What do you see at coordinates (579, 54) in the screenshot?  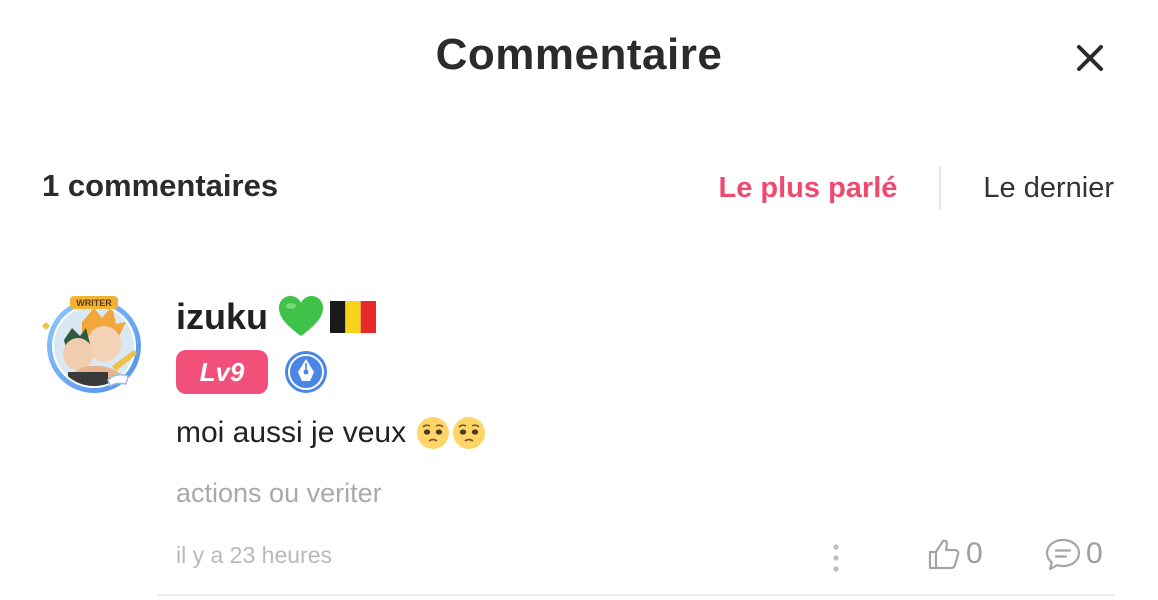 I see `page-title: Commentaire` at bounding box center [579, 54].